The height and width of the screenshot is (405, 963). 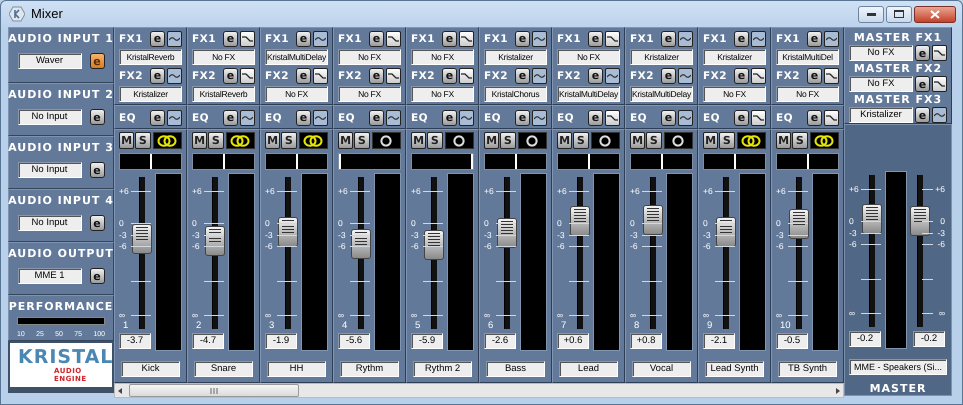 What do you see at coordinates (369, 369) in the screenshot?
I see `channel-name-field: Rythm` at bounding box center [369, 369].